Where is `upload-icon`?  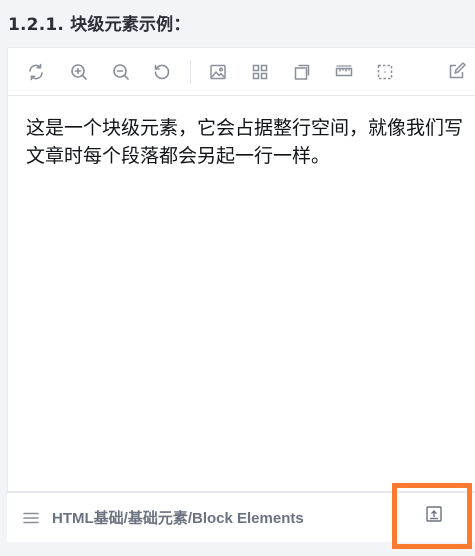
upload-icon is located at coordinates (434, 514).